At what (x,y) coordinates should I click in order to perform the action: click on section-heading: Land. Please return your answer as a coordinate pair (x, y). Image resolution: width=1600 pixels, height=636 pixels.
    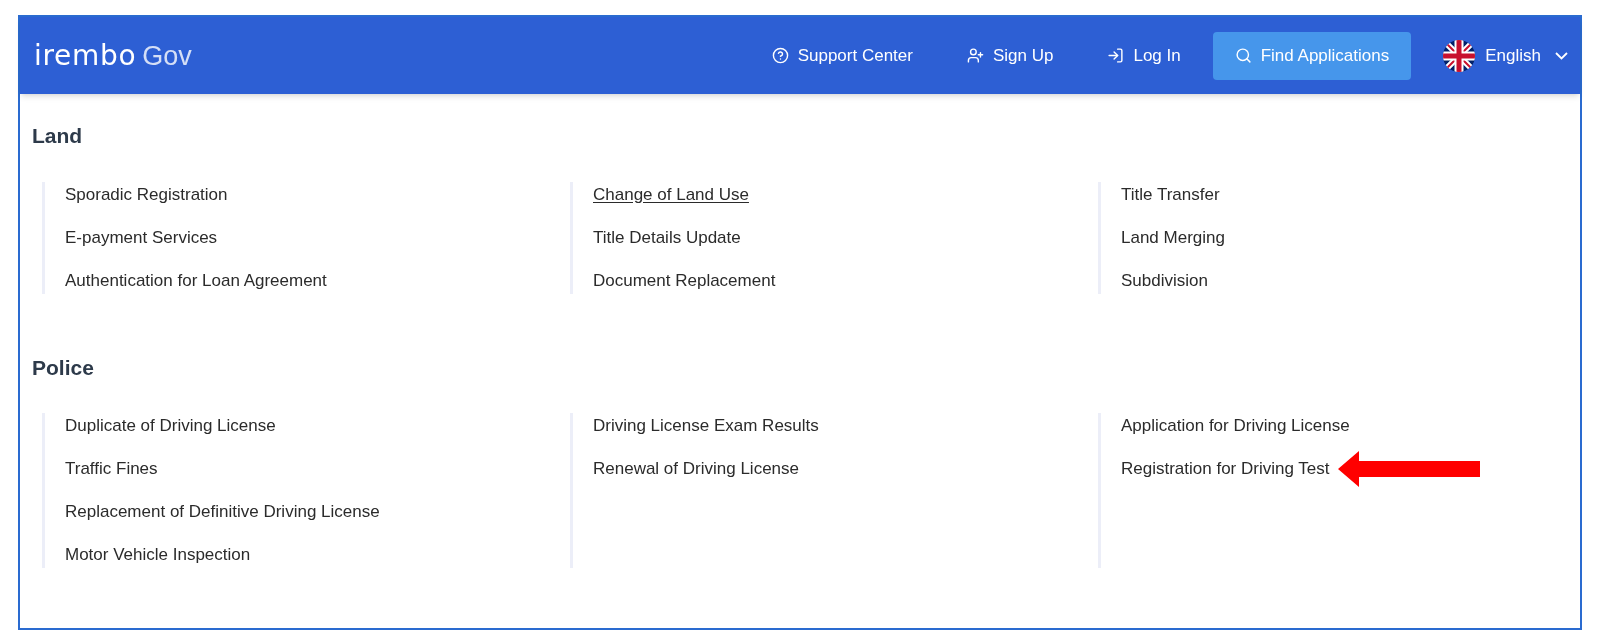
    Looking at the image, I should click on (58, 136).